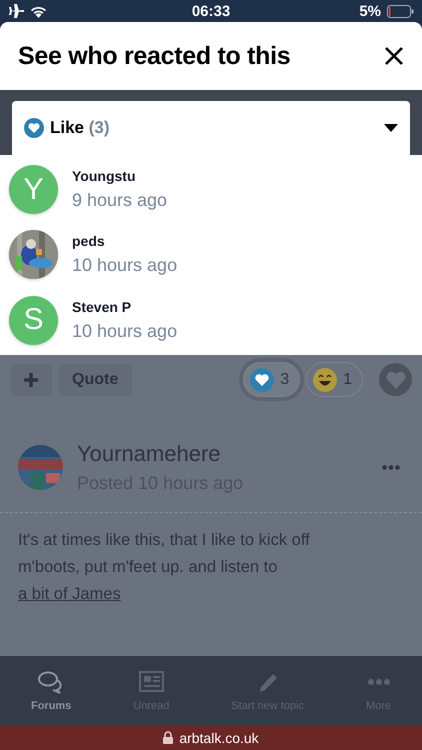  What do you see at coordinates (394, 56) in the screenshot?
I see `close-icon` at bounding box center [394, 56].